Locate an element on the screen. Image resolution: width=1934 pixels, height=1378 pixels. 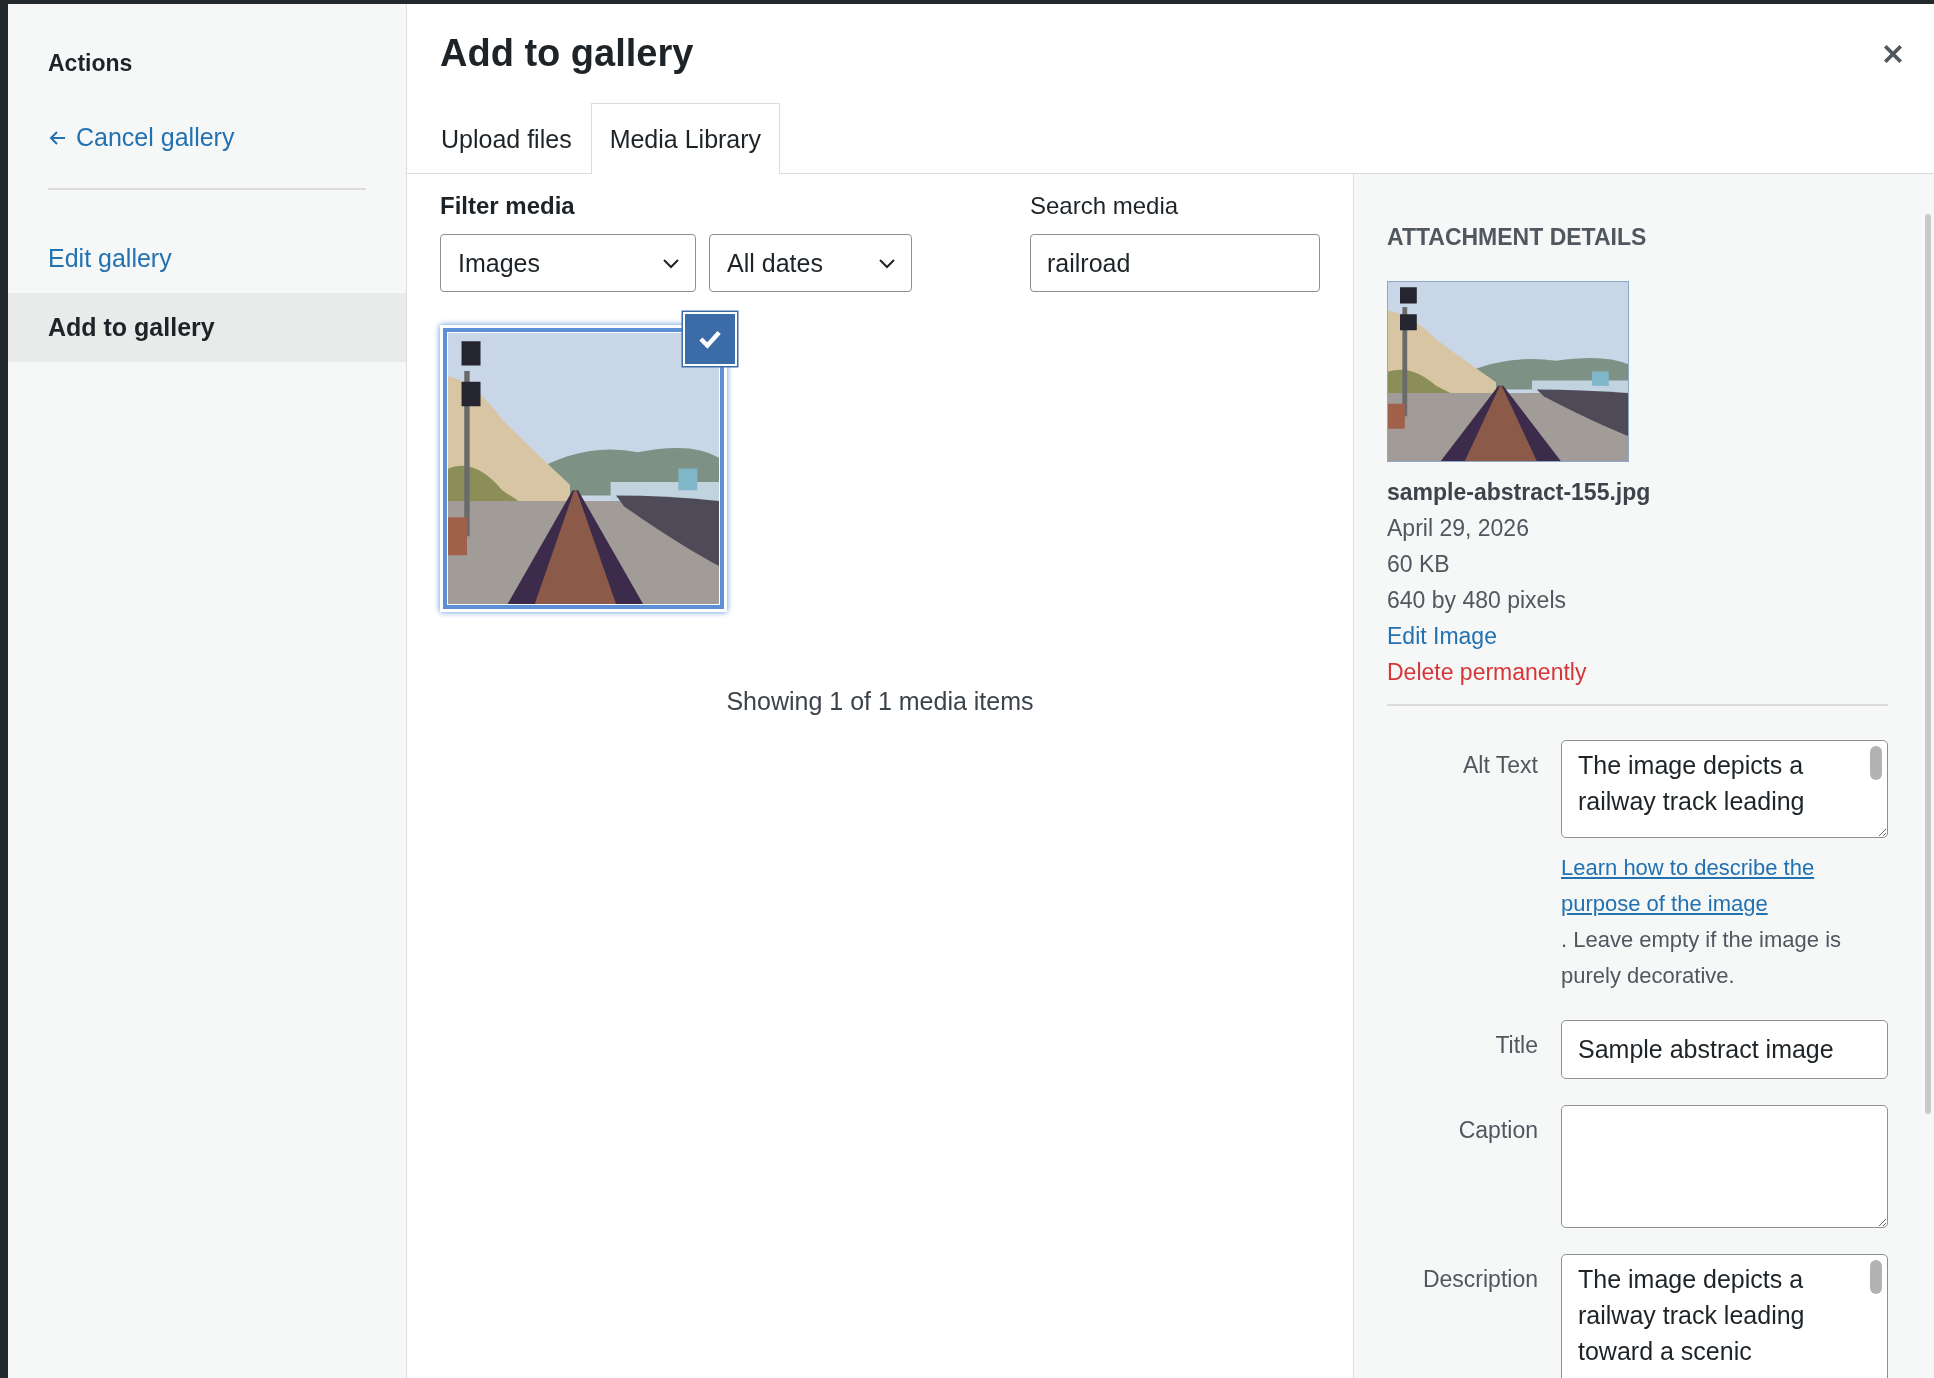
text-area is located at coordinates (1724, 1166).